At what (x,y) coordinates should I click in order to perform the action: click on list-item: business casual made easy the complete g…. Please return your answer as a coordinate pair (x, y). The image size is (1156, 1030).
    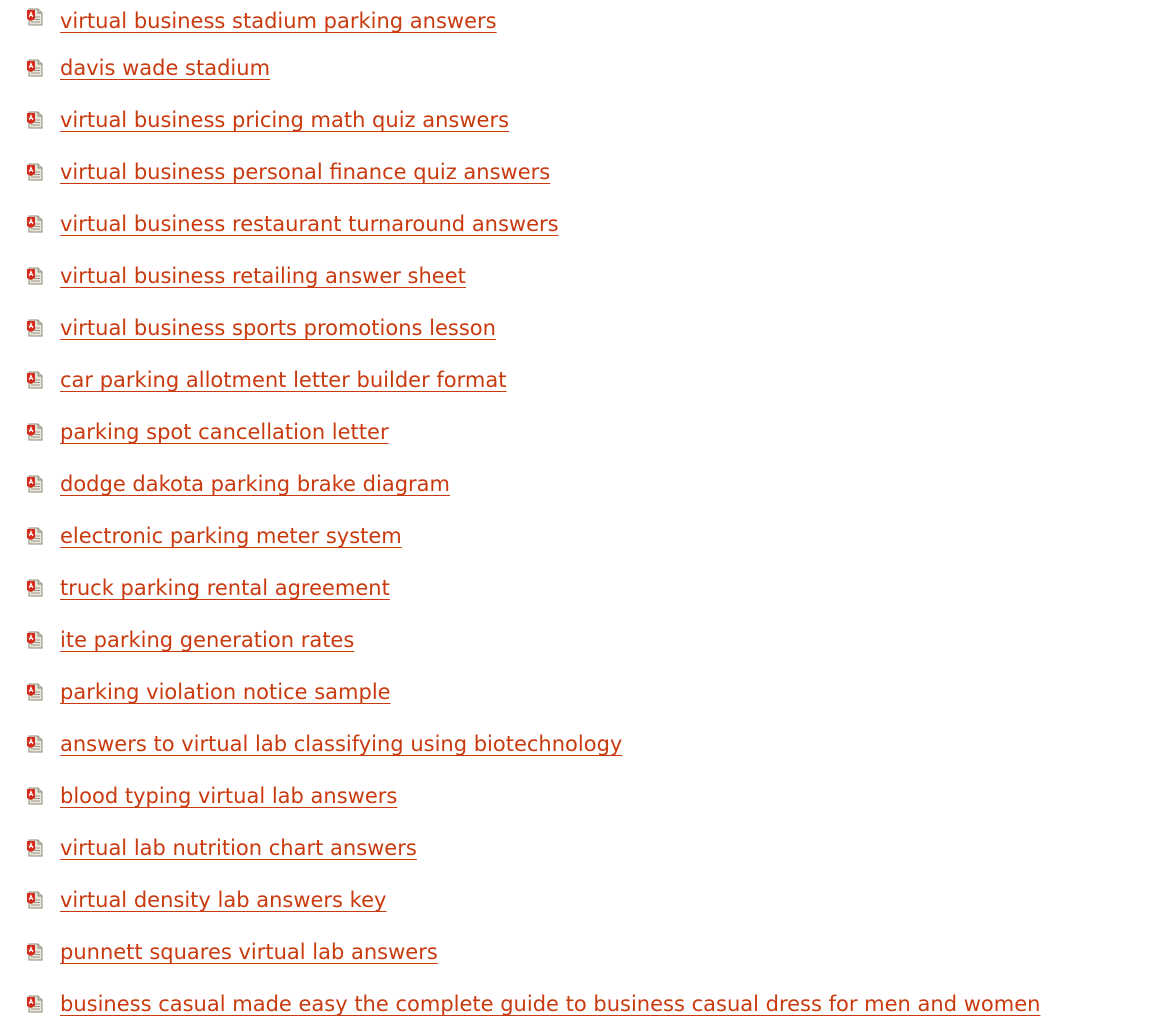
    Looking at the image, I should click on (591, 1004).